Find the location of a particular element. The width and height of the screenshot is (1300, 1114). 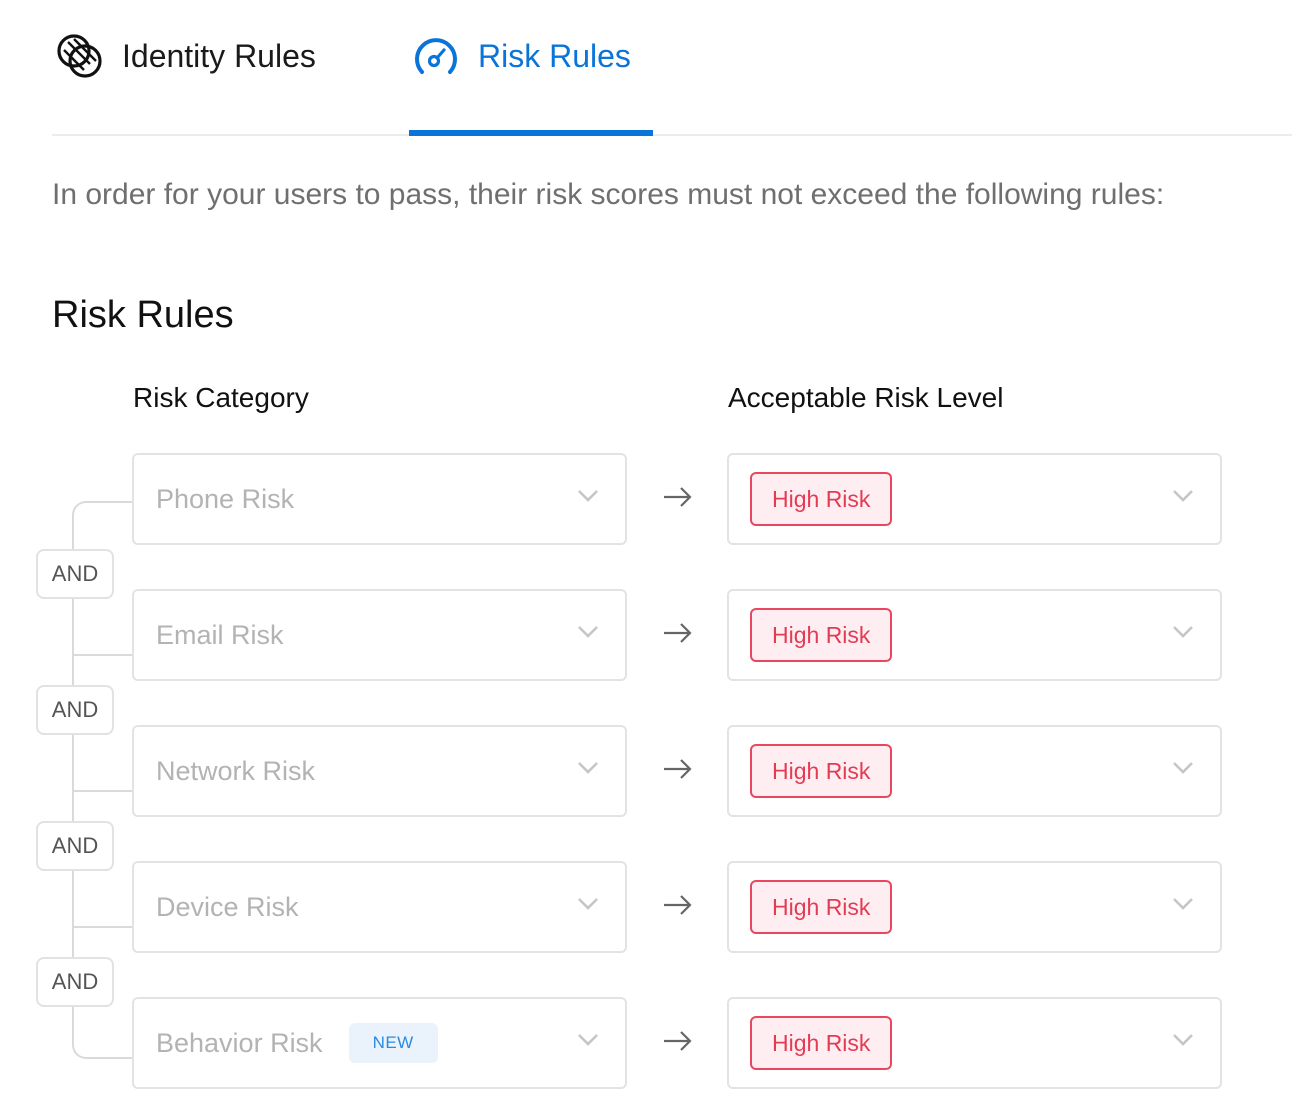

risk-category-value: Network Risk is located at coordinates (236, 770).